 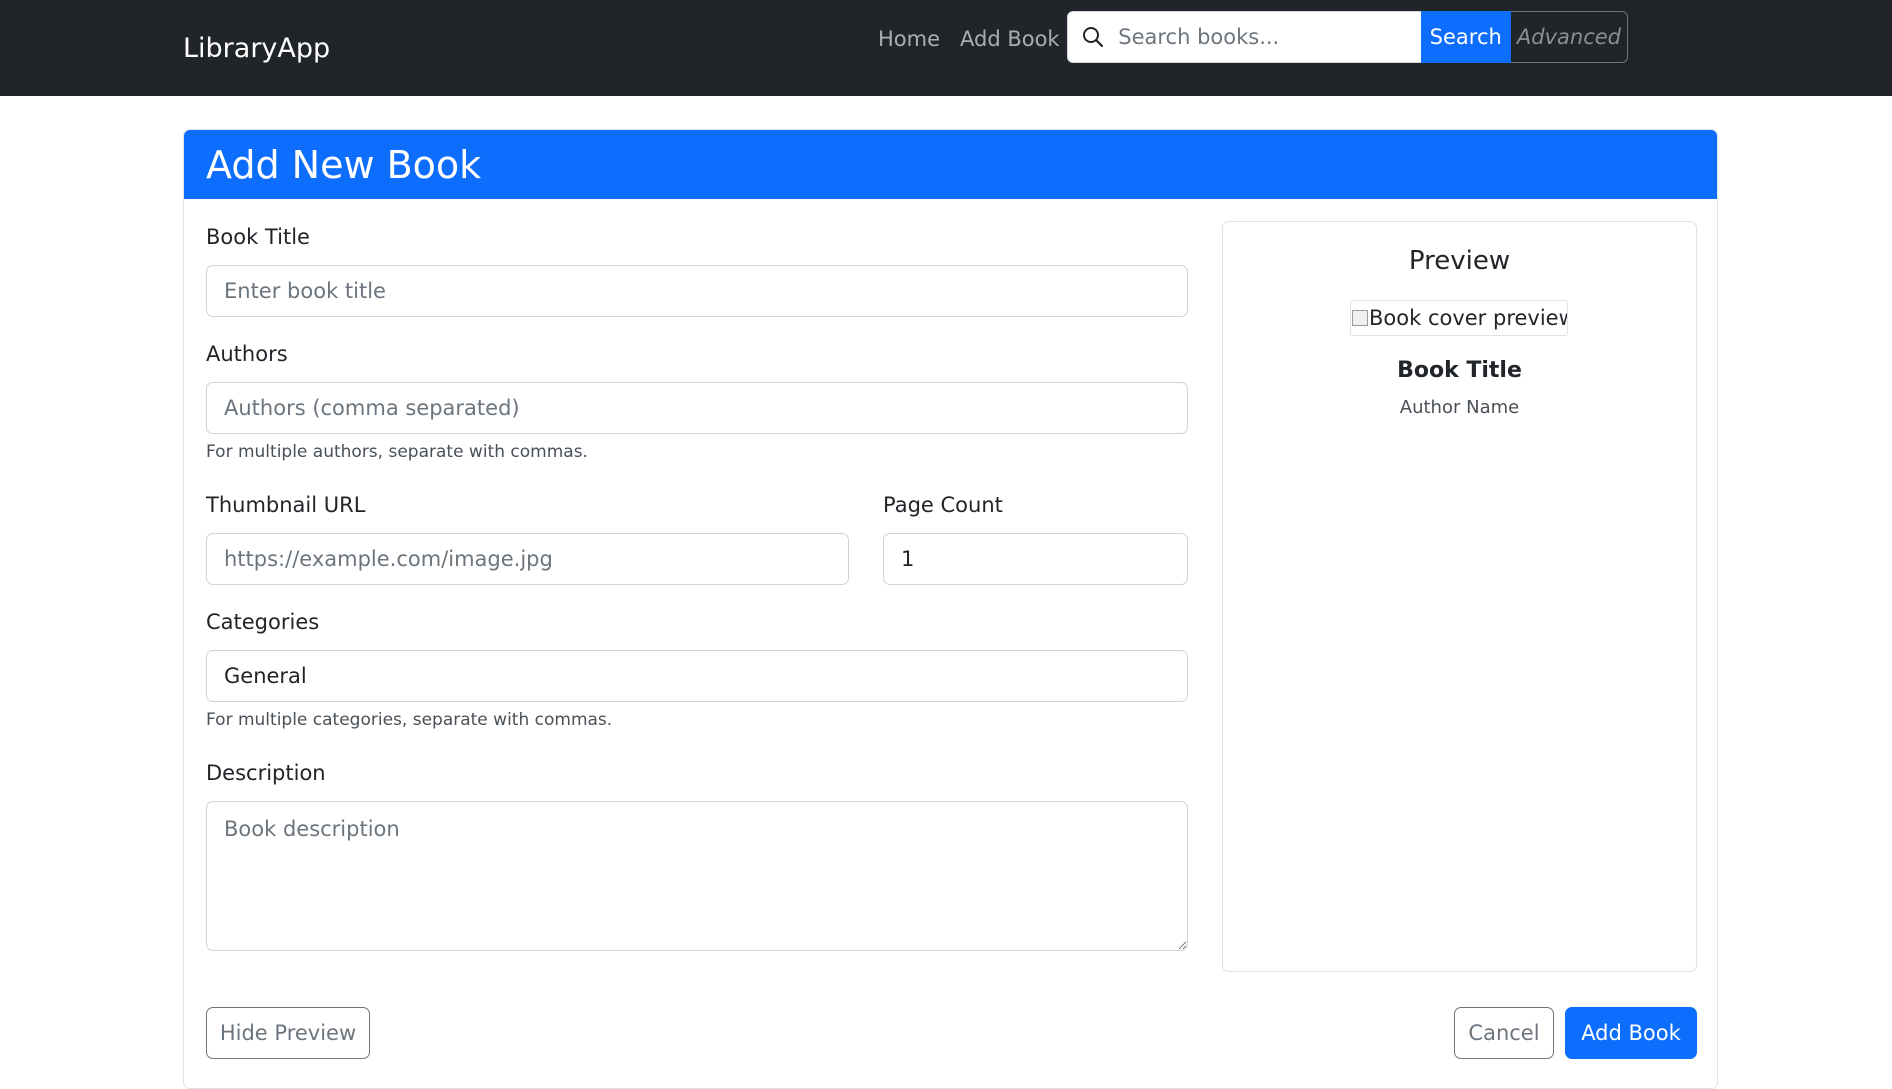 What do you see at coordinates (344, 165) in the screenshot?
I see `page-title: Add New Book` at bounding box center [344, 165].